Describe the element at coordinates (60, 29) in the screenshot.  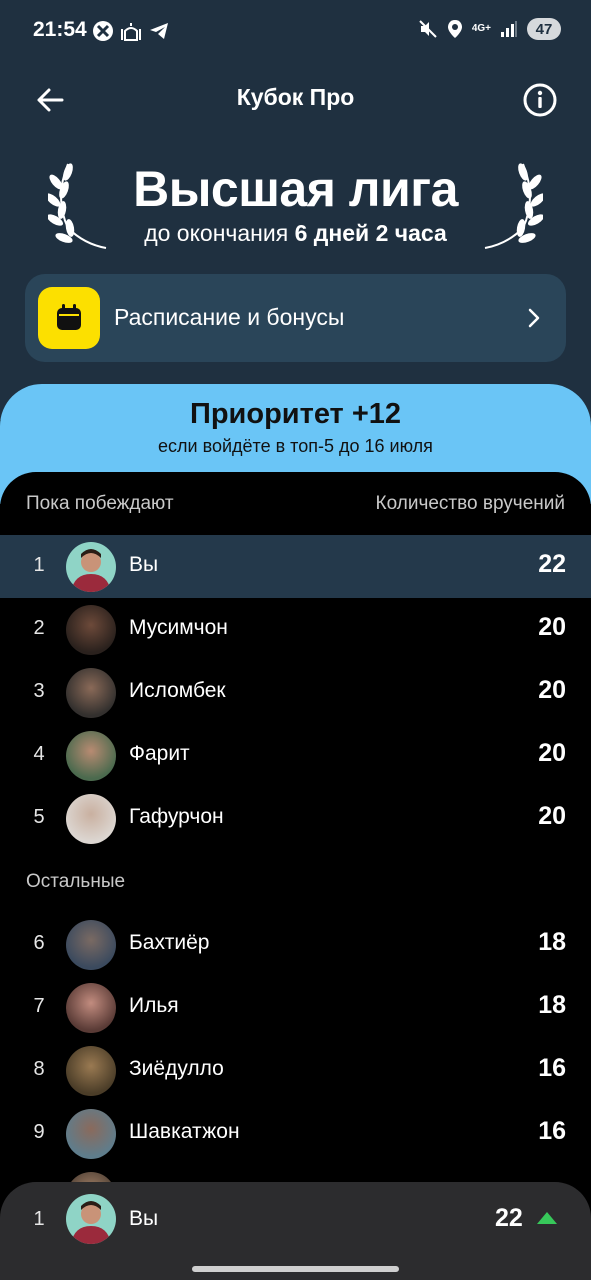
I see `status-time: 21:54` at that location.